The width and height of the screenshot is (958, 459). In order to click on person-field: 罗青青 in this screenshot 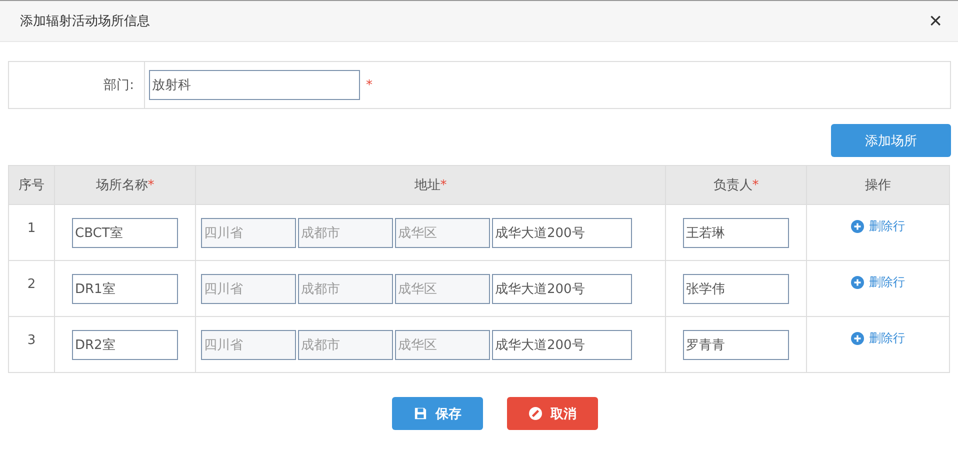, I will do `click(736, 345)`.